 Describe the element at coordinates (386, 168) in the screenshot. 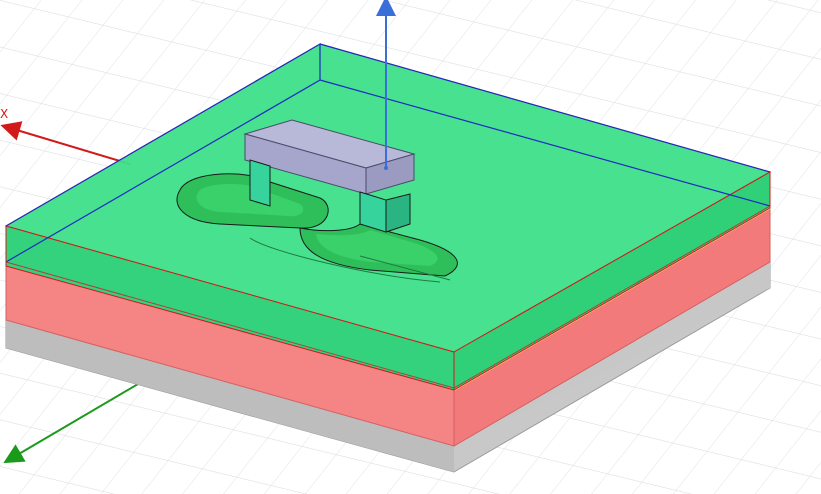

I see `origin-point` at that location.